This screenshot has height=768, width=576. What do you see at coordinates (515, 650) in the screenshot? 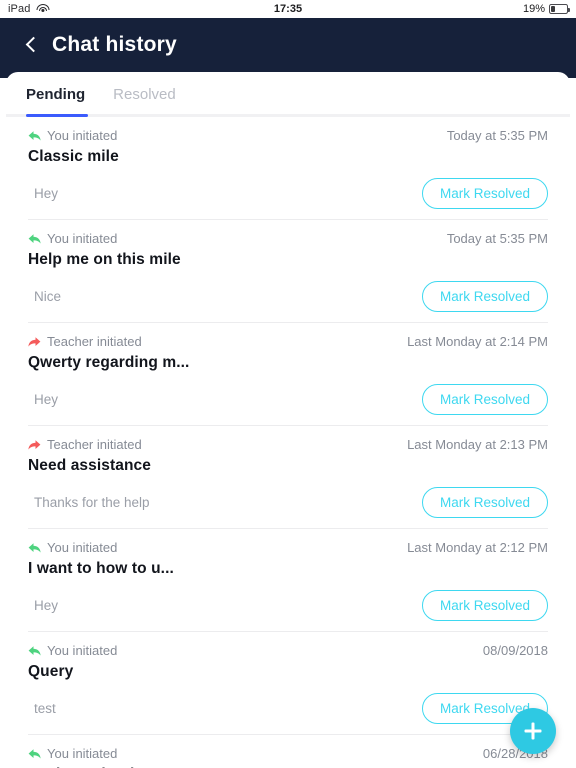
I see `chat-timestamp: 08/09/2018` at bounding box center [515, 650].